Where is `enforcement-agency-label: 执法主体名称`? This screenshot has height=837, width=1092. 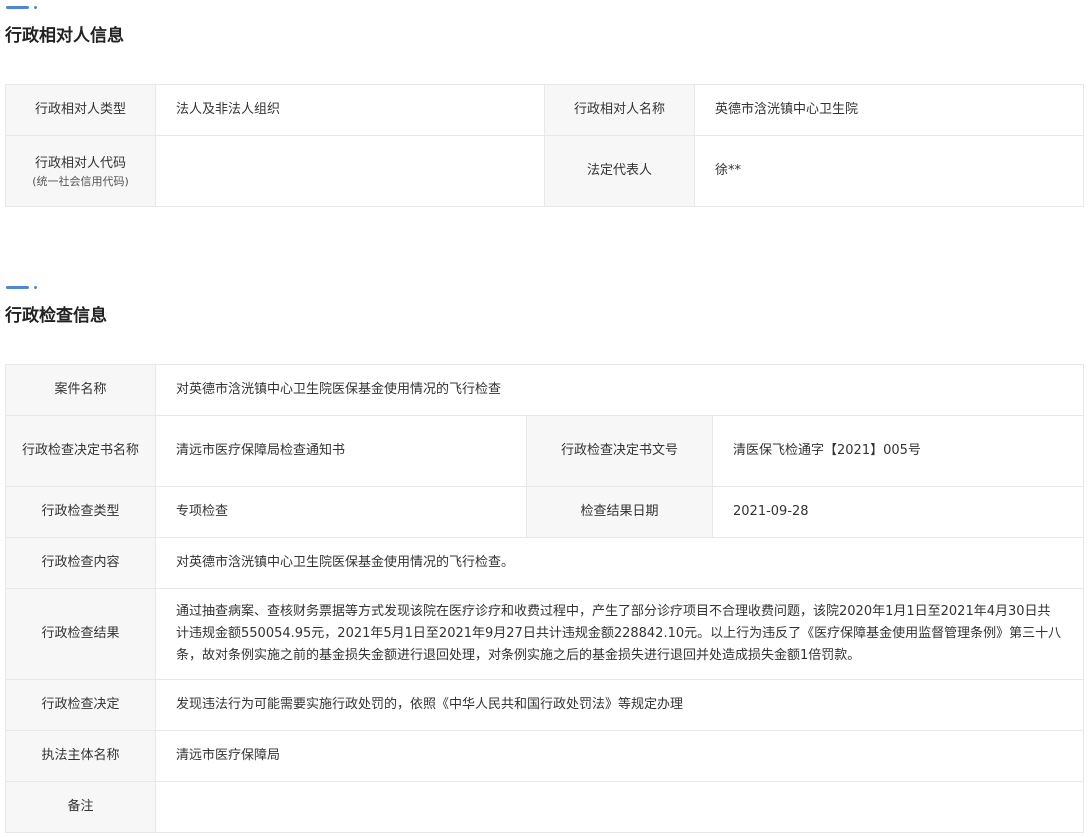 enforcement-agency-label: 执法主体名称 is located at coordinates (80, 756).